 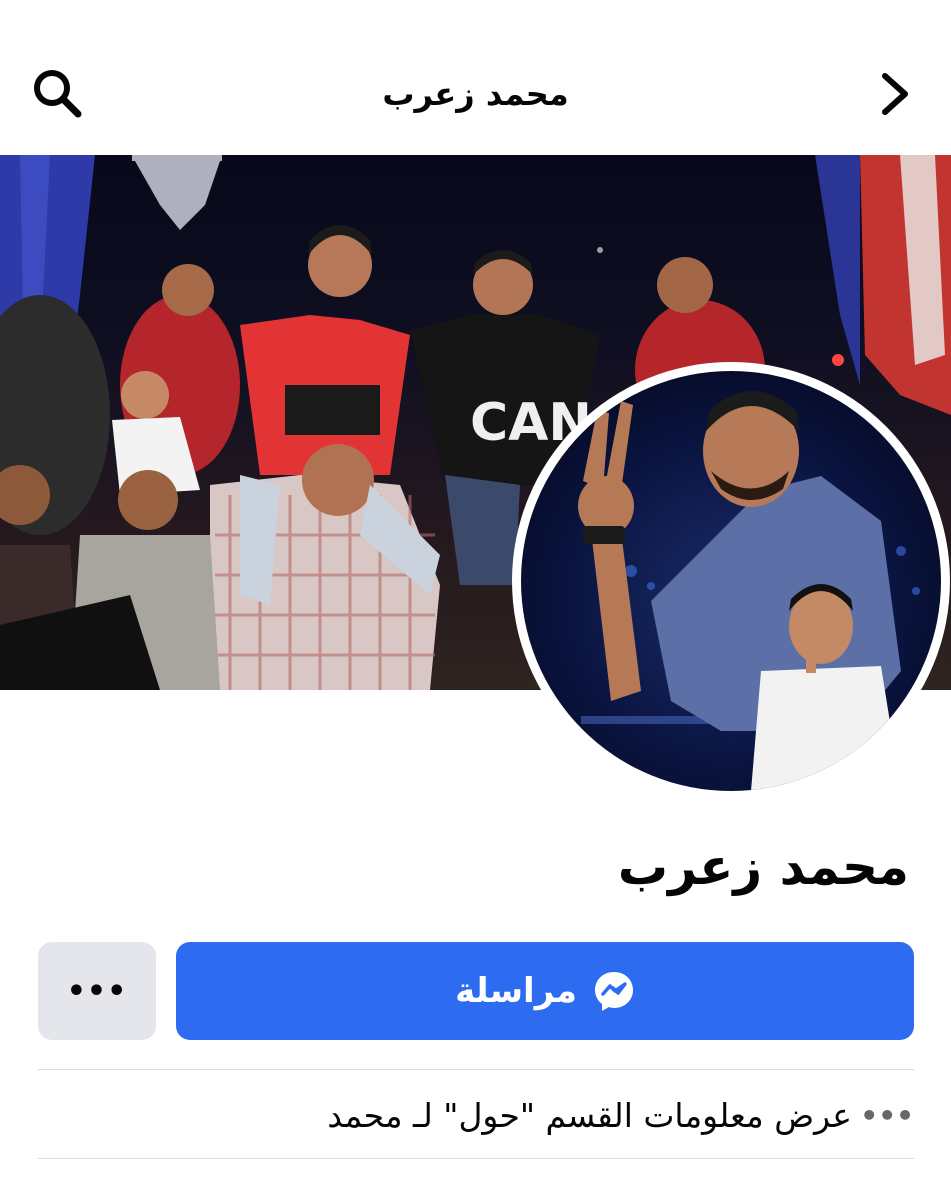 I want to click on top-bar: محمد زعرب, so click(x=475, y=77).